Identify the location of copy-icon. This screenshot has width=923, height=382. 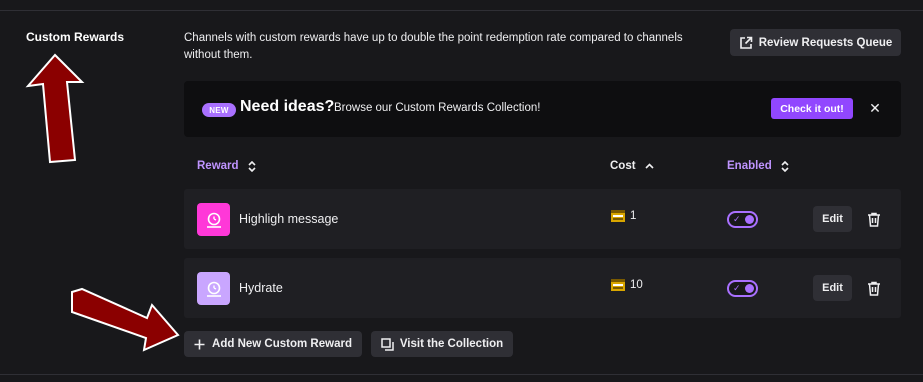
(387, 344).